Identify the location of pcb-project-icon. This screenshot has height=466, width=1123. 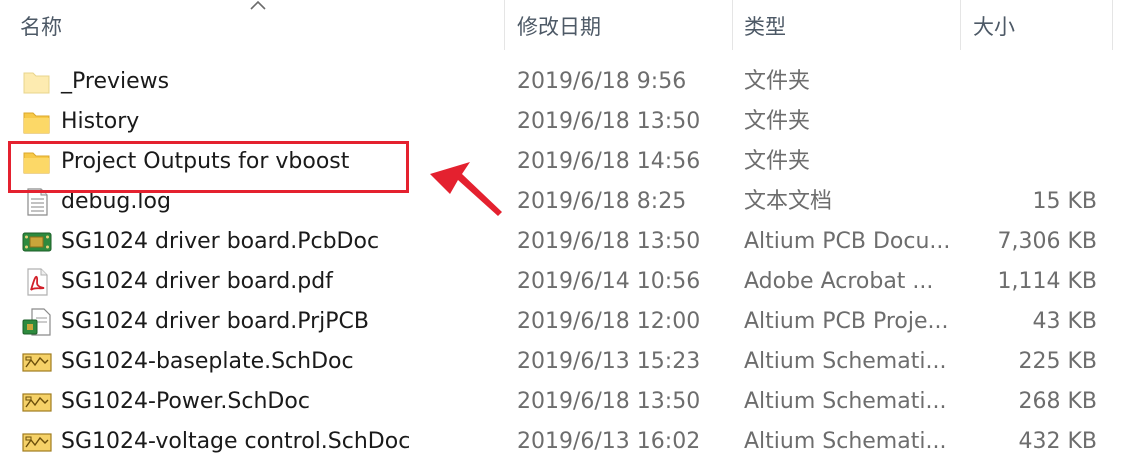
(36, 322).